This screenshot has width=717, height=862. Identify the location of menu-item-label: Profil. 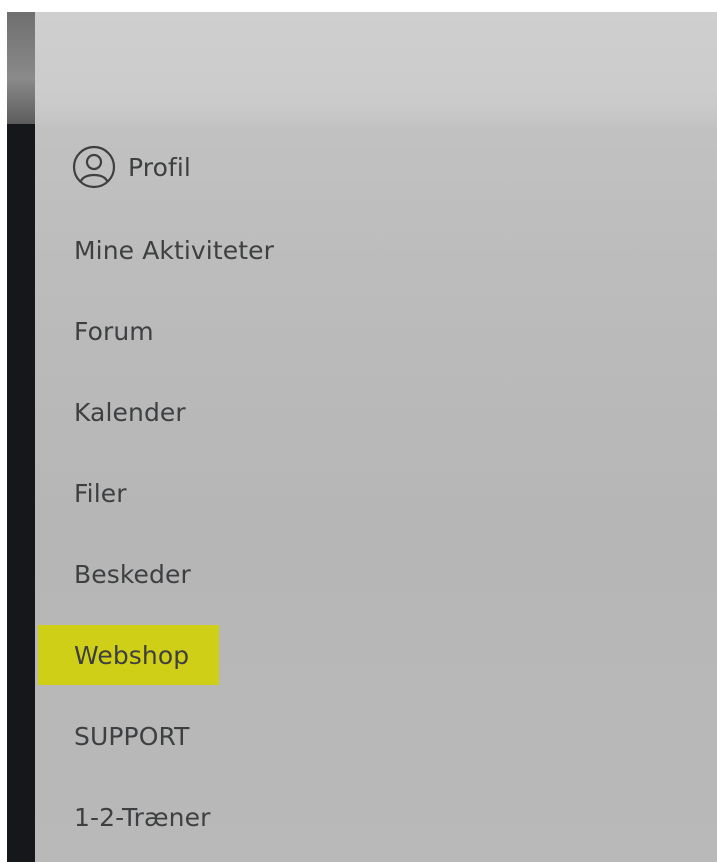
(159, 167).